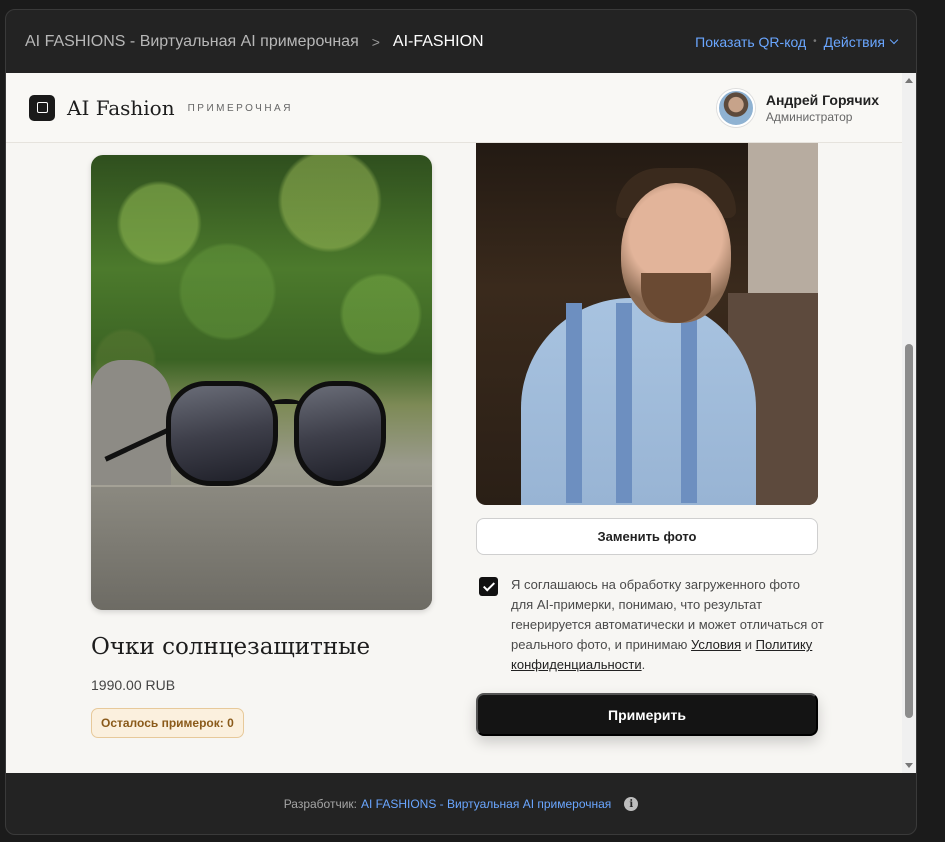  What do you see at coordinates (631, 804) in the screenshot?
I see `info-icon: i` at bounding box center [631, 804].